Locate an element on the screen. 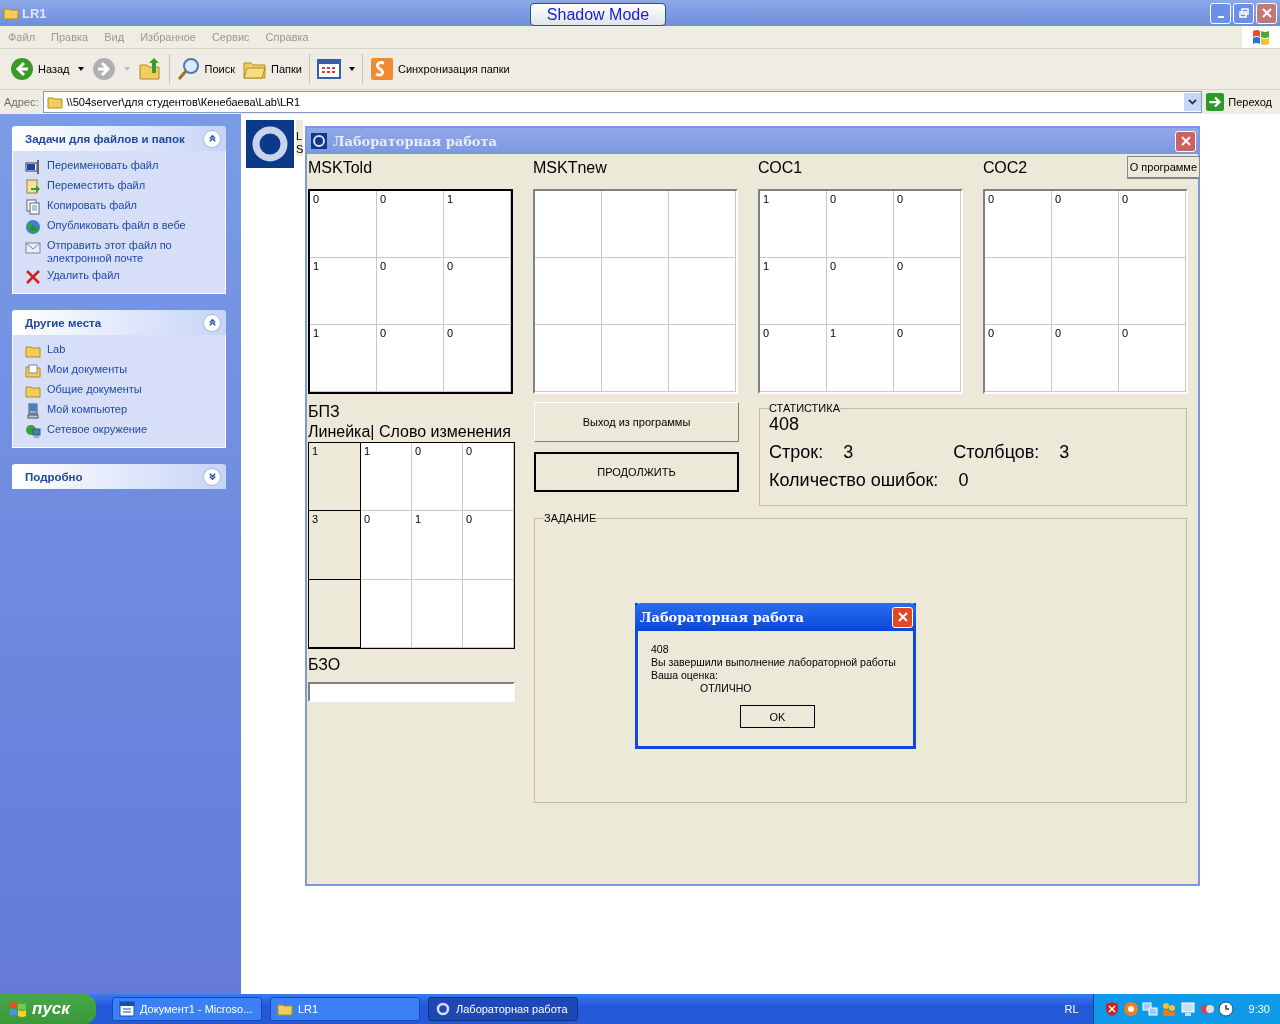 The image size is (1280, 1024). sync-button: Синхронизация папки is located at coordinates (439, 69).